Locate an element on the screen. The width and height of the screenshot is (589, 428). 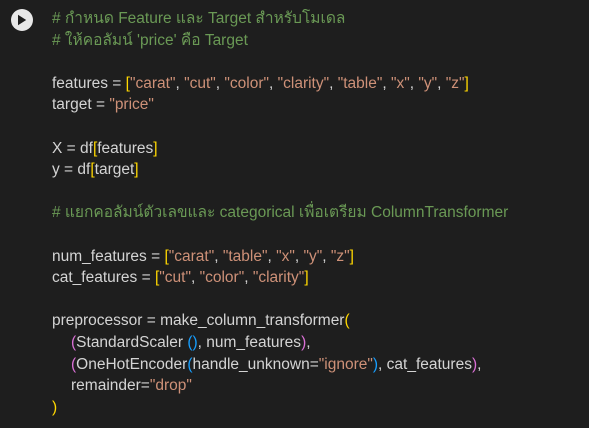
code-token: num_features = is located at coordinates (108, 256).